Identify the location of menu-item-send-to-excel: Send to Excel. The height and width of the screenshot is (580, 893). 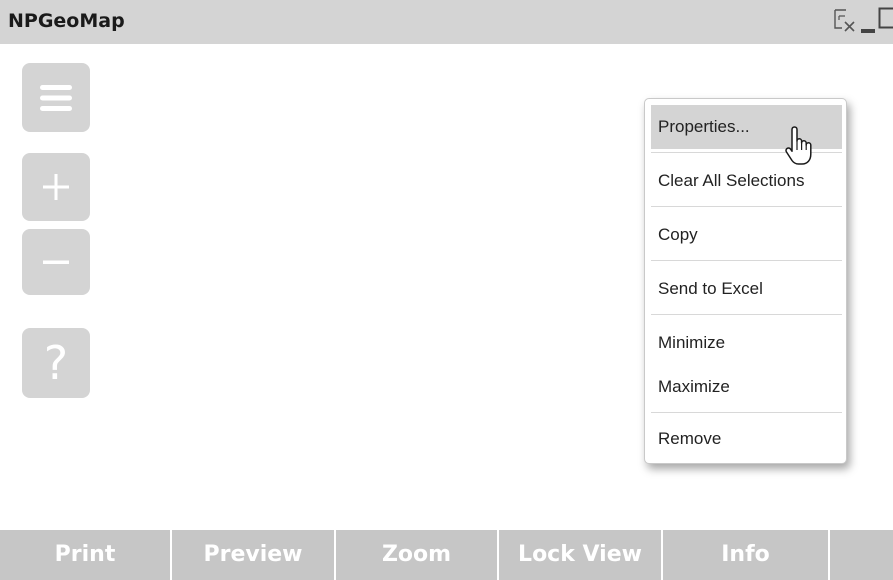
(746, 289).